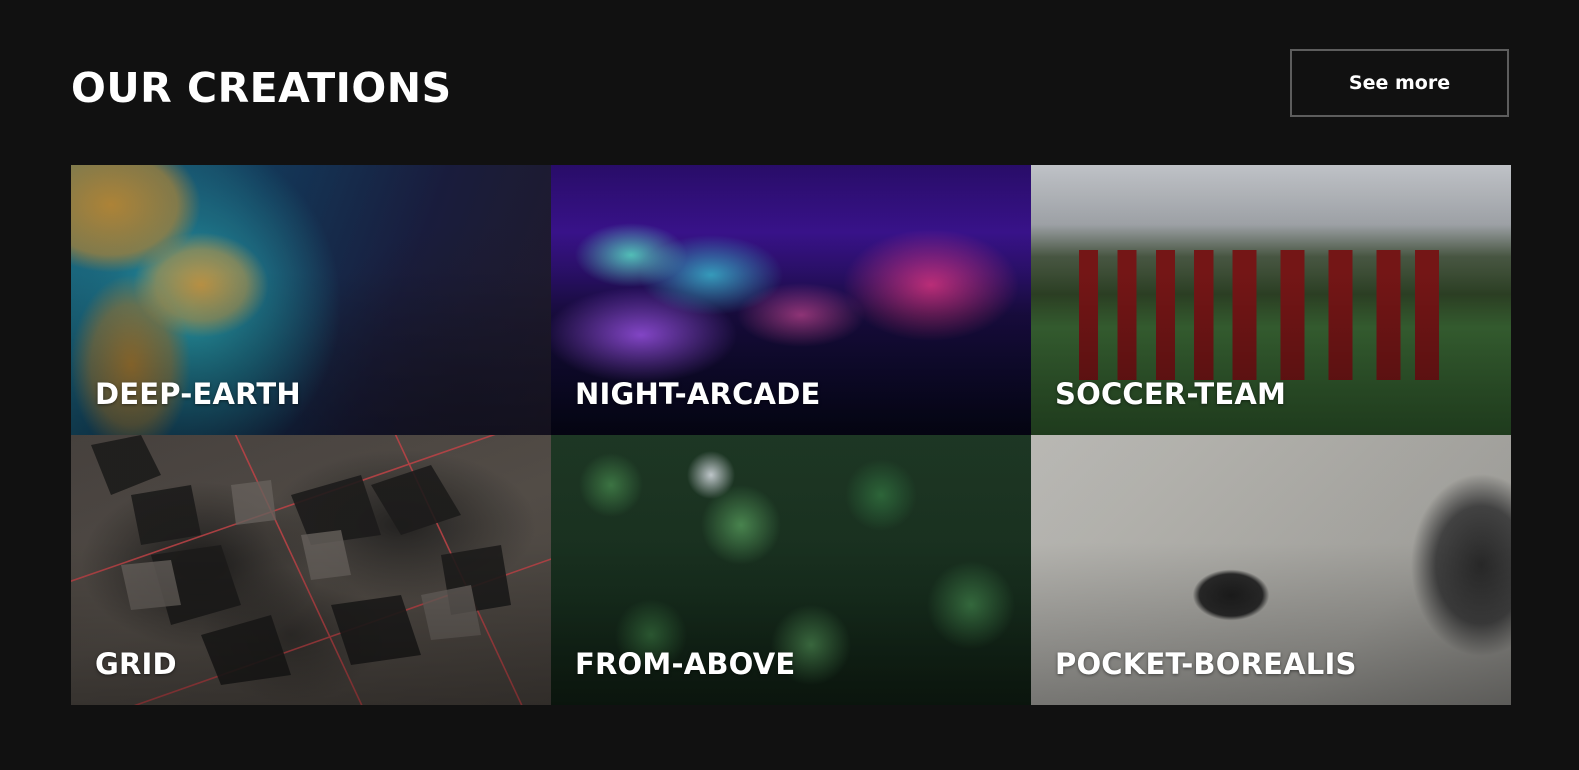  I want to click on see-more-button: See more, so click(1399, 83).